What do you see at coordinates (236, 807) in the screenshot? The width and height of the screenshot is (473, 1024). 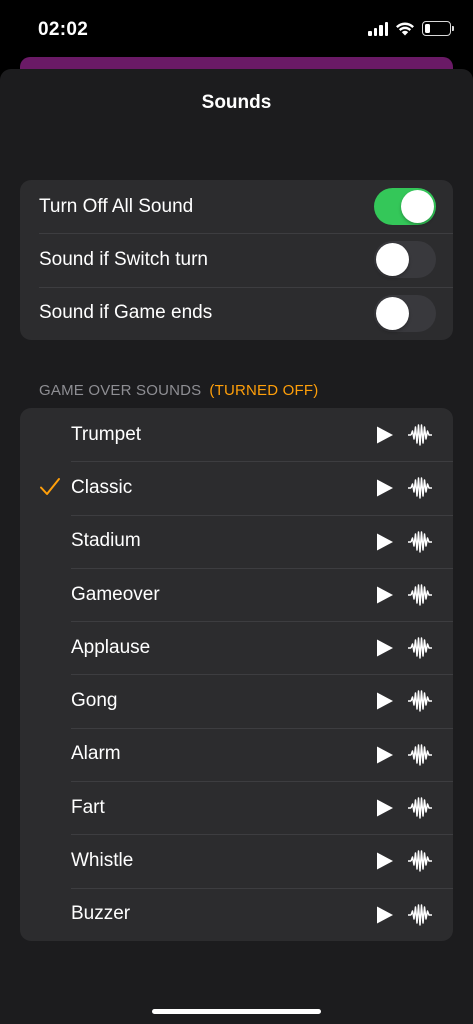 I see `sound-row: Fart` at bounding box center [236, 807].